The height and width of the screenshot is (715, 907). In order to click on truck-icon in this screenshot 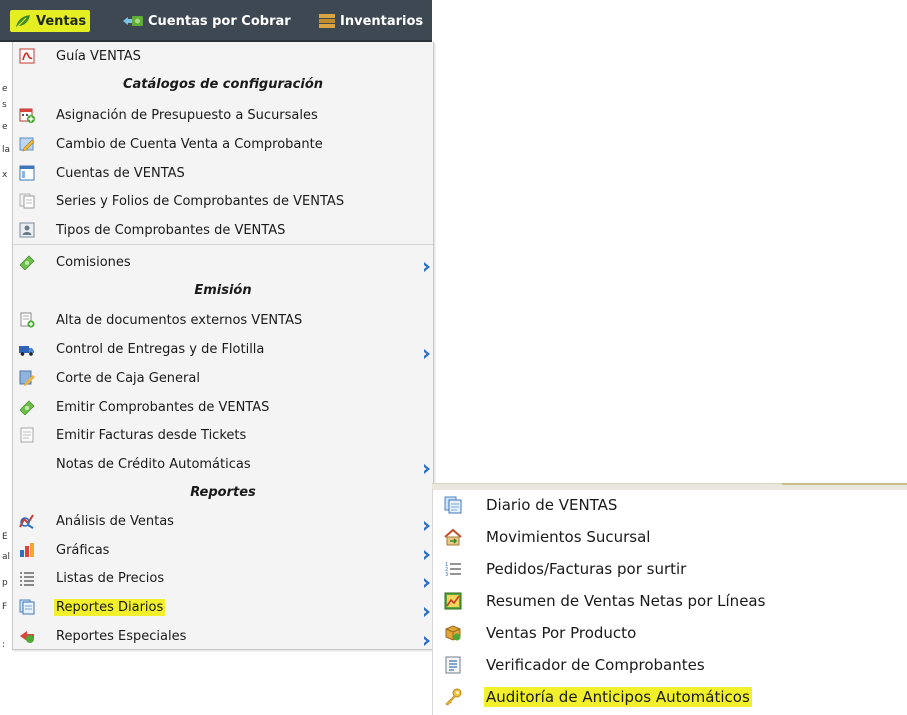, I will do `click(27, 349)`.